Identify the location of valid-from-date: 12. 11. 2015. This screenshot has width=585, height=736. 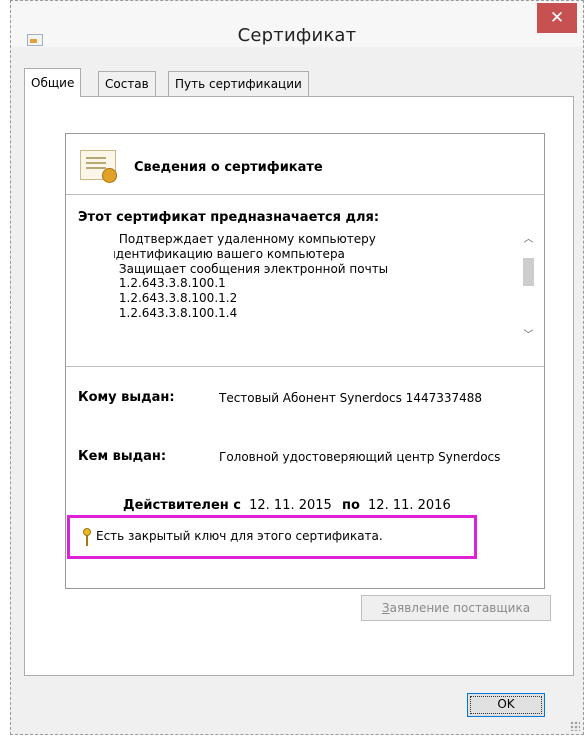
(290, 505).